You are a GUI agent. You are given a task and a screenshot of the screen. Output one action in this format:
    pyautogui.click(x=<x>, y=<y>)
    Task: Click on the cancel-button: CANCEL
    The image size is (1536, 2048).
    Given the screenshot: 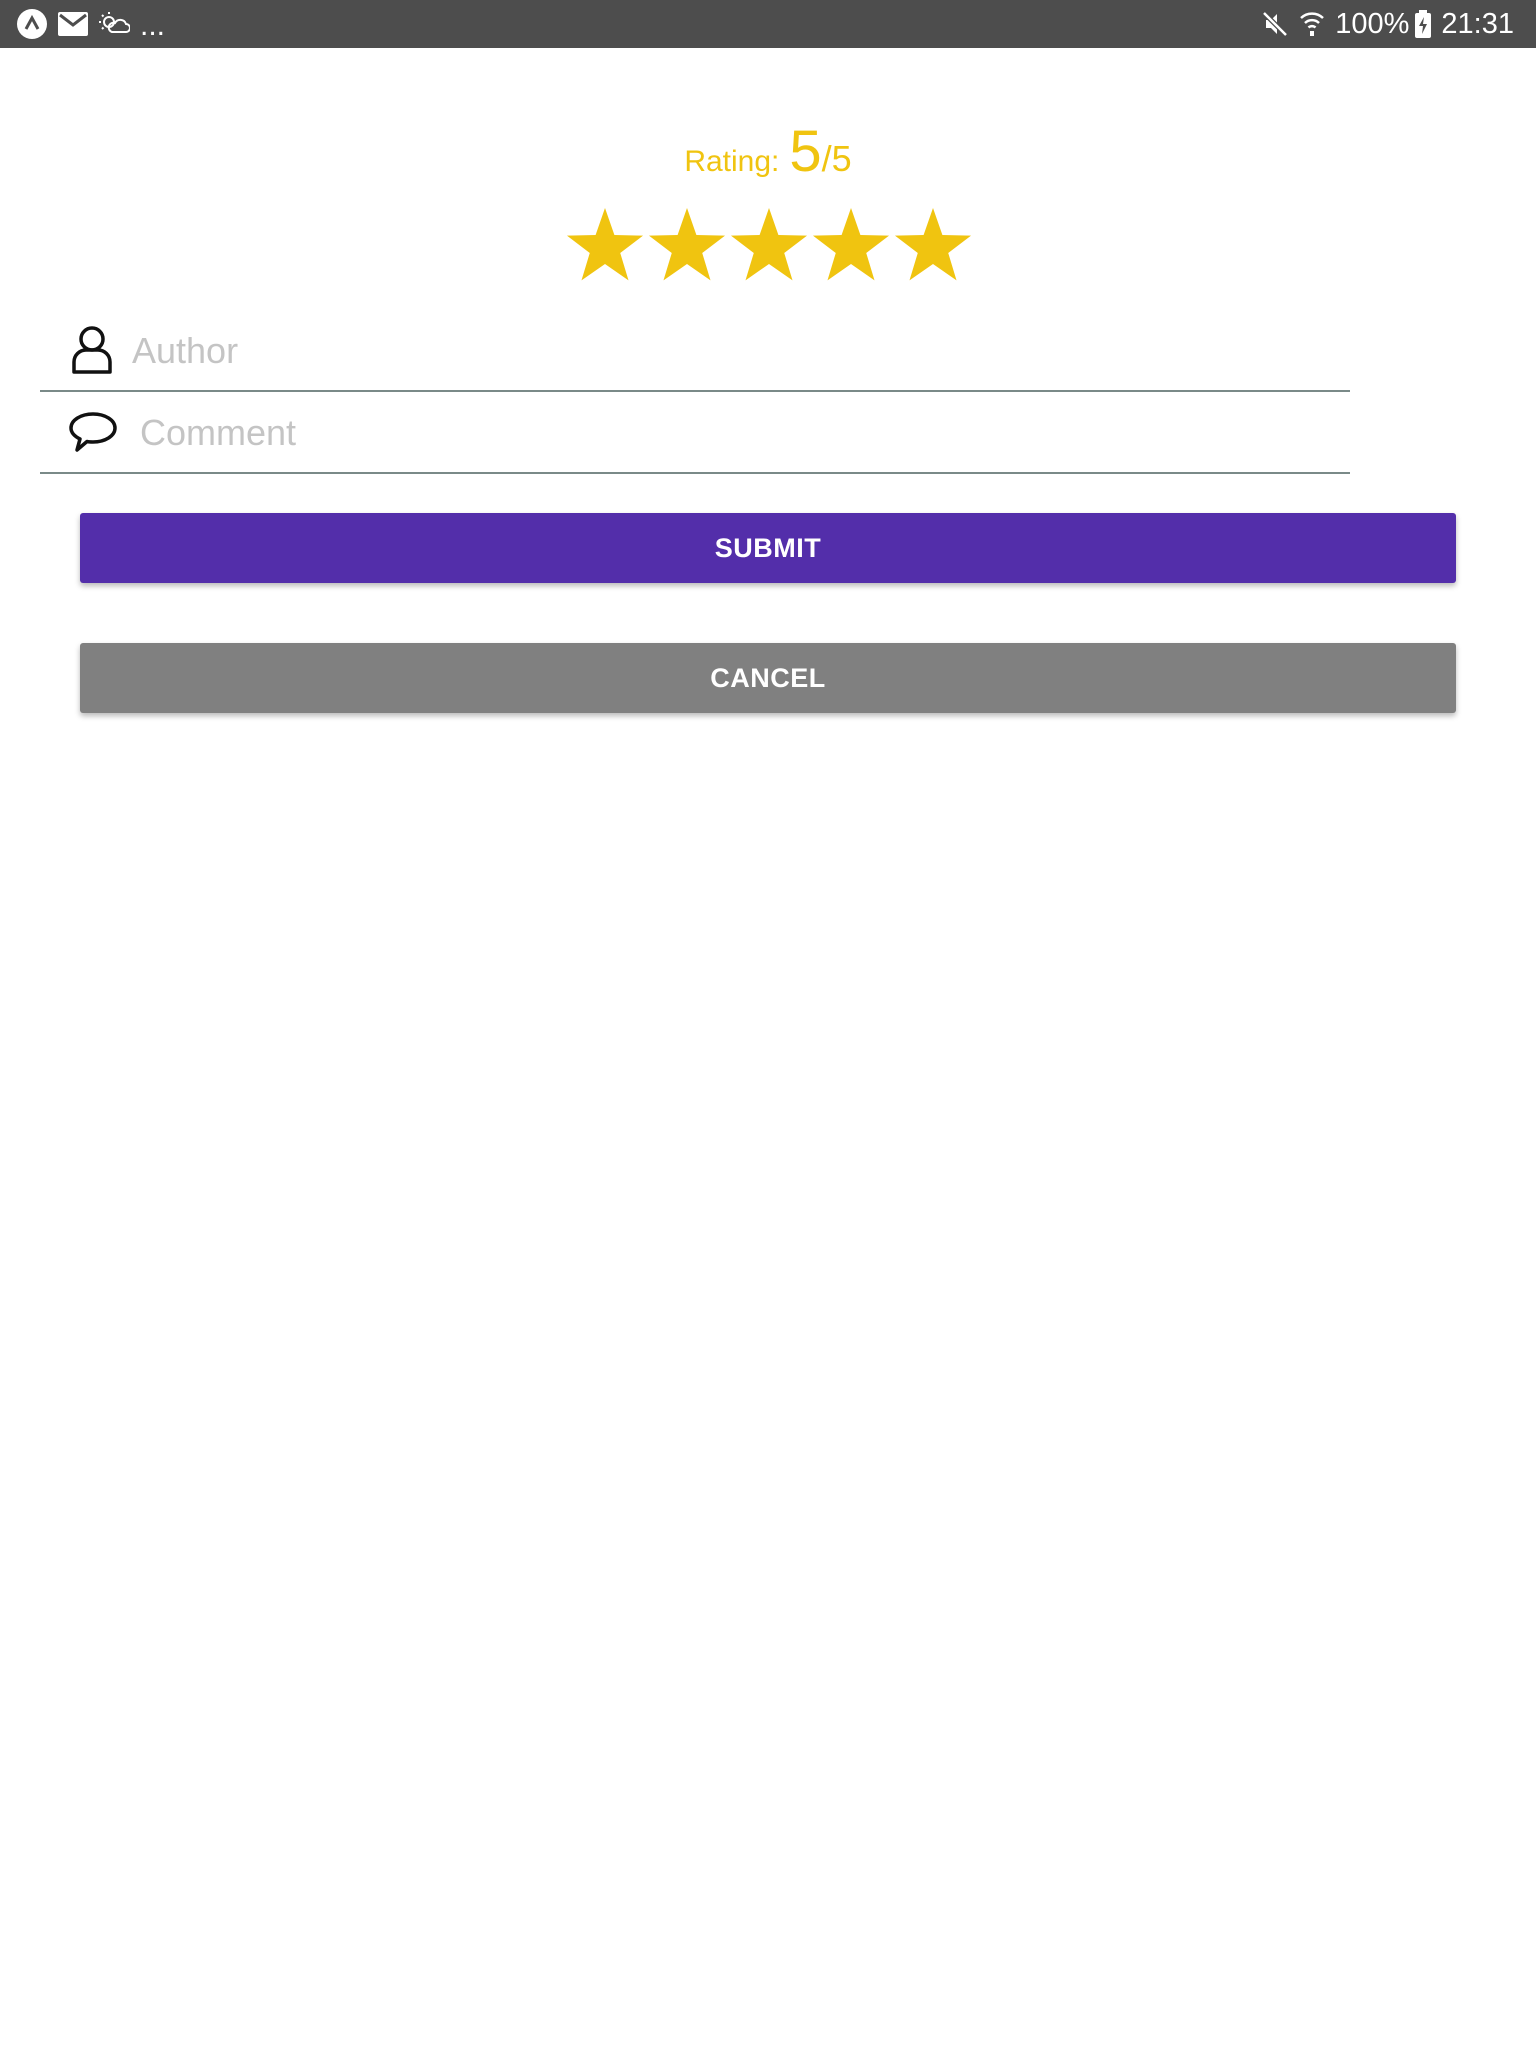 What is the action you would take?
    pyautogui.click(x=768, y=678)
    